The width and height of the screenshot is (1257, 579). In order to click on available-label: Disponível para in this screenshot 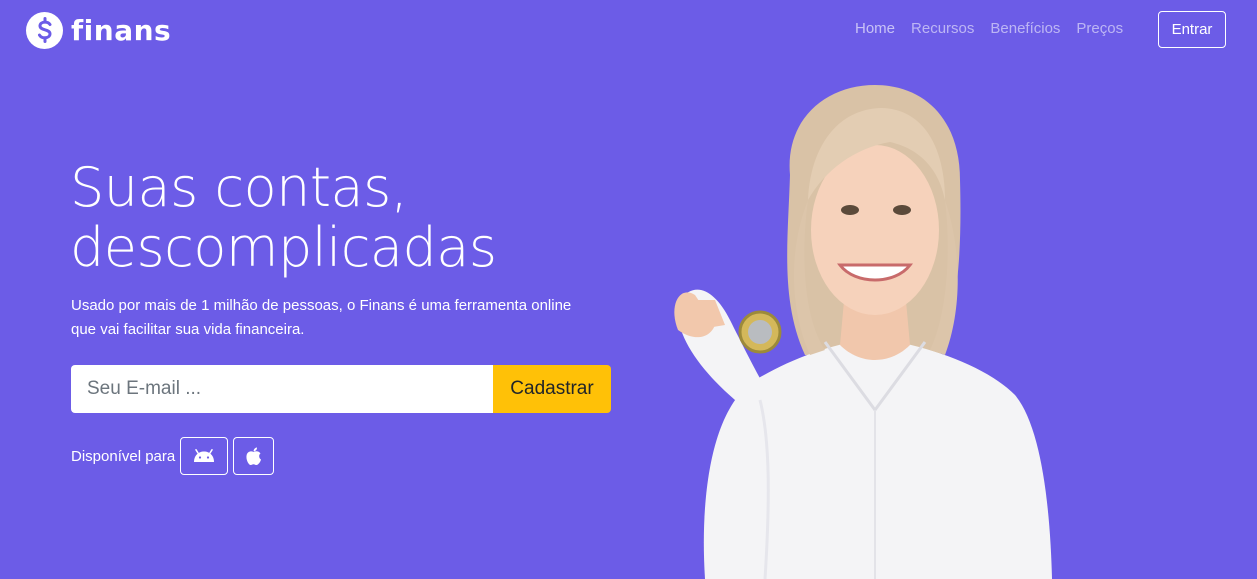, I will do `click(123, 456)`.